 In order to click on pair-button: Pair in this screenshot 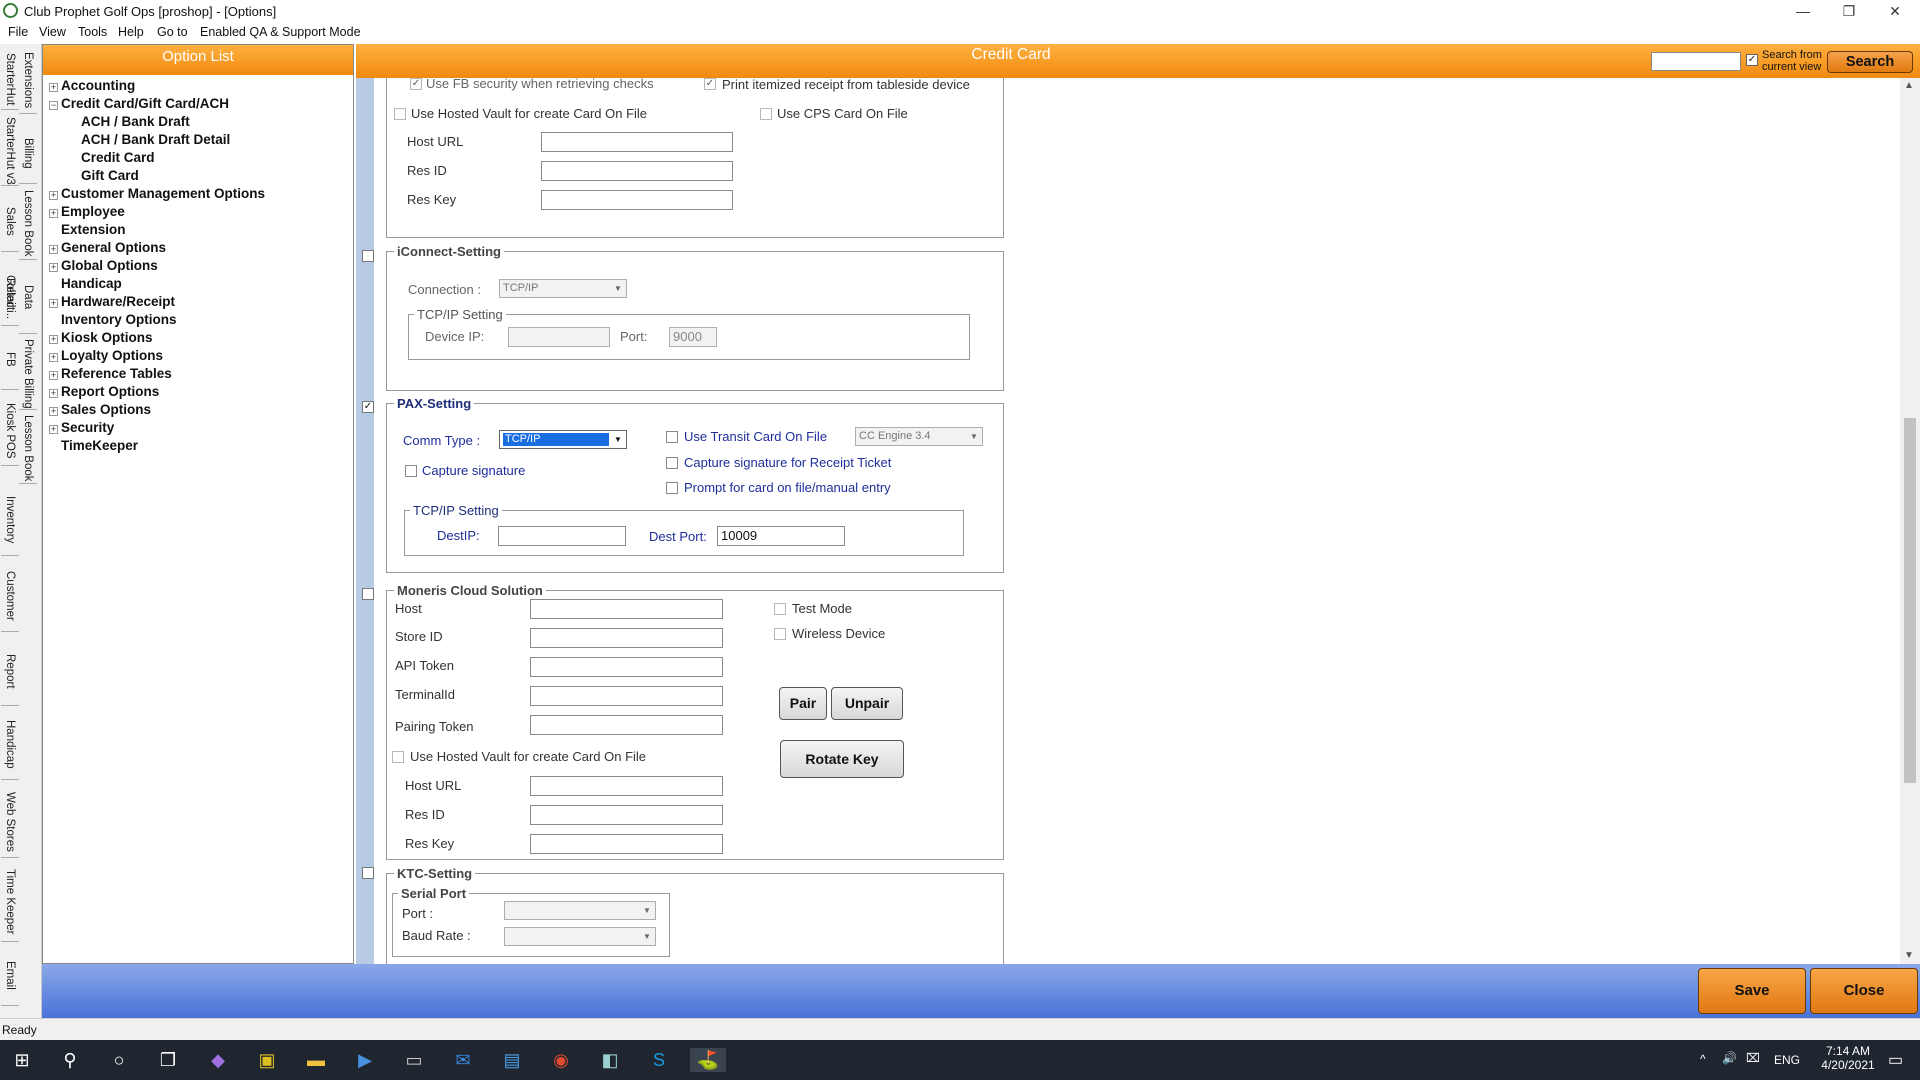, I will do `click(803, 703)`.